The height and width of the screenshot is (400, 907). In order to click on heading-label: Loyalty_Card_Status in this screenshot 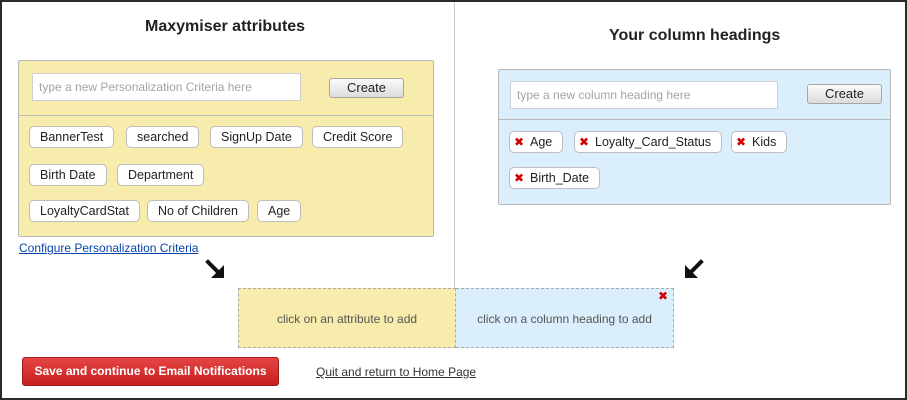, I will do `click(653, 142)`.